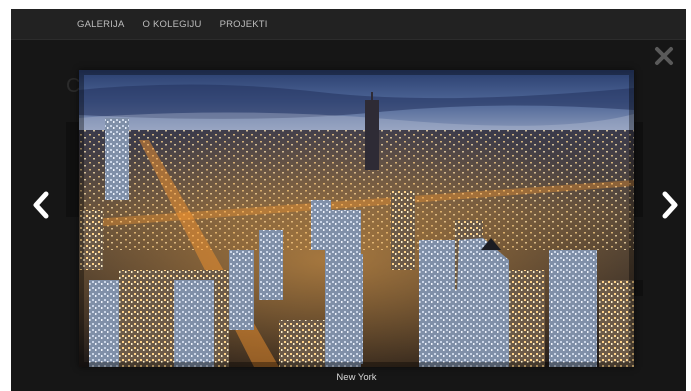 The width and height of the screenshot is (691, 391). Describe the element at coordinates (73, 169) in the screenshot. I see `background-block-left` at that location.